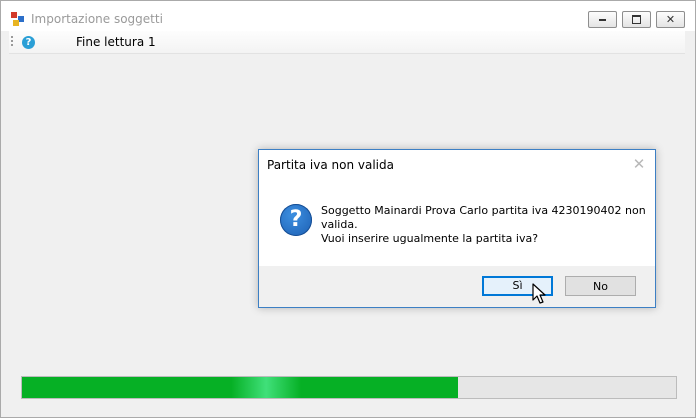 The image size is (696, 418). I want to click on dialog-message-line: Vuoi inserire ugualmente la partita iva?, so click(430, 238).